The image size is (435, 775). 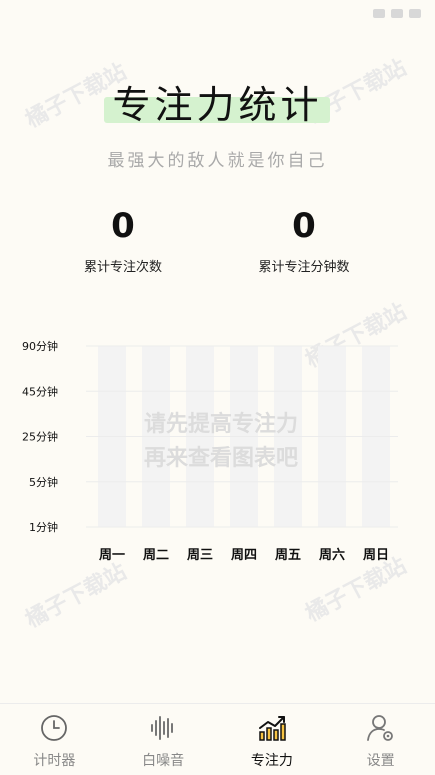 I want to click on signal-icon, so click(x=379, y=13).